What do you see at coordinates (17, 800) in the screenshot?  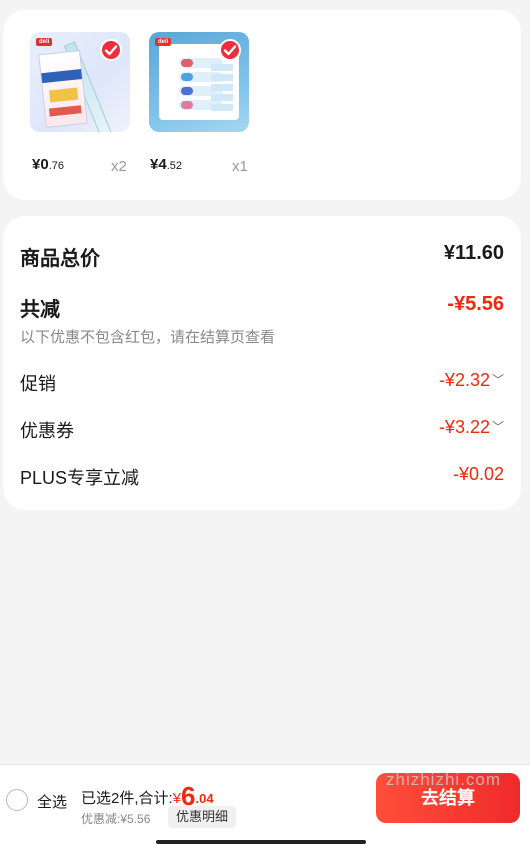 I see `select-all-radio` at bounding box center [17, 800].